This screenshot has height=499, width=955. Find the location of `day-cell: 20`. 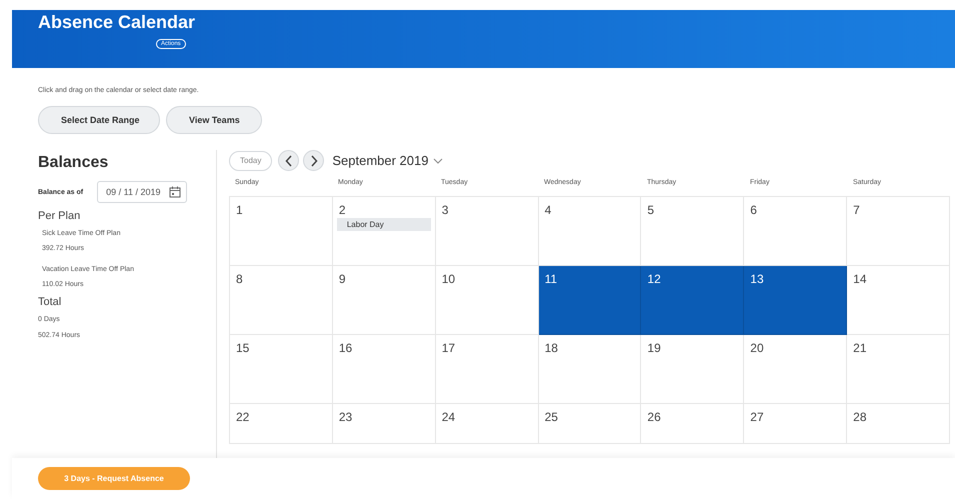

day-cell: 20 is located at coordinates (796, 369).